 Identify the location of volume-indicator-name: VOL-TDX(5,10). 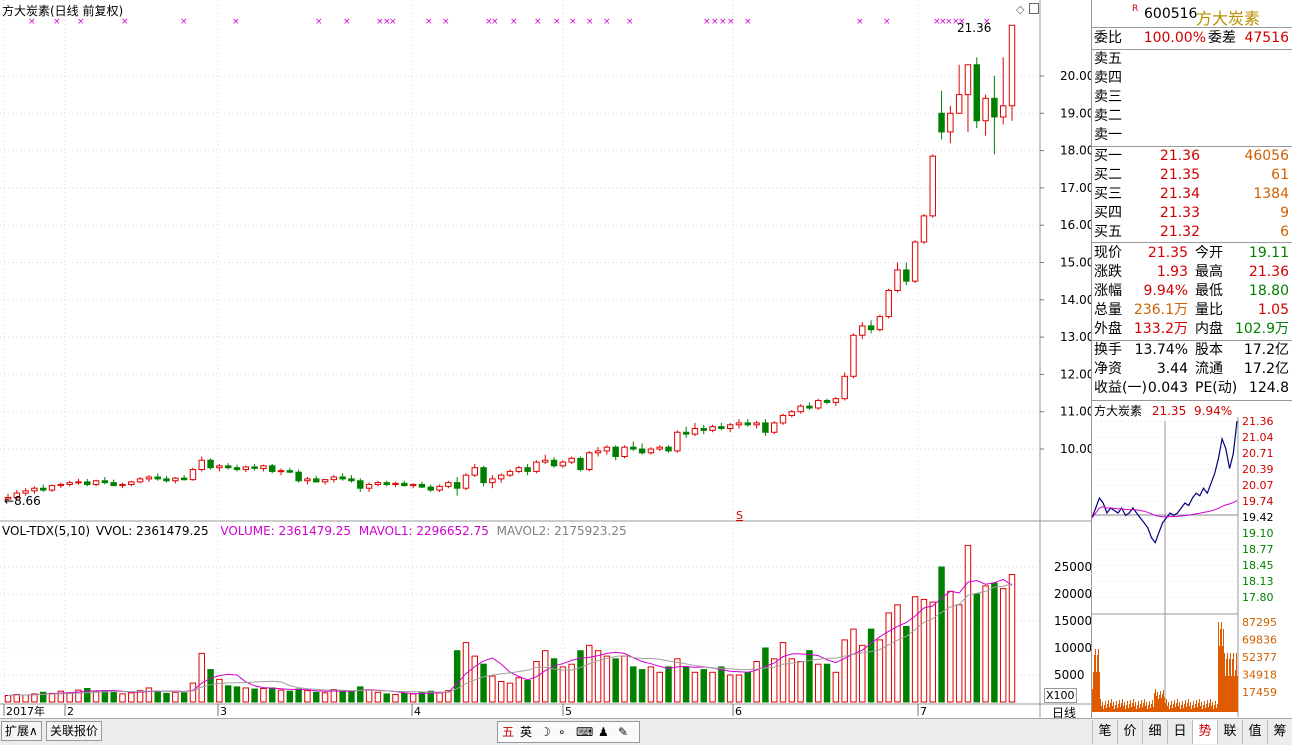
(46, 531).